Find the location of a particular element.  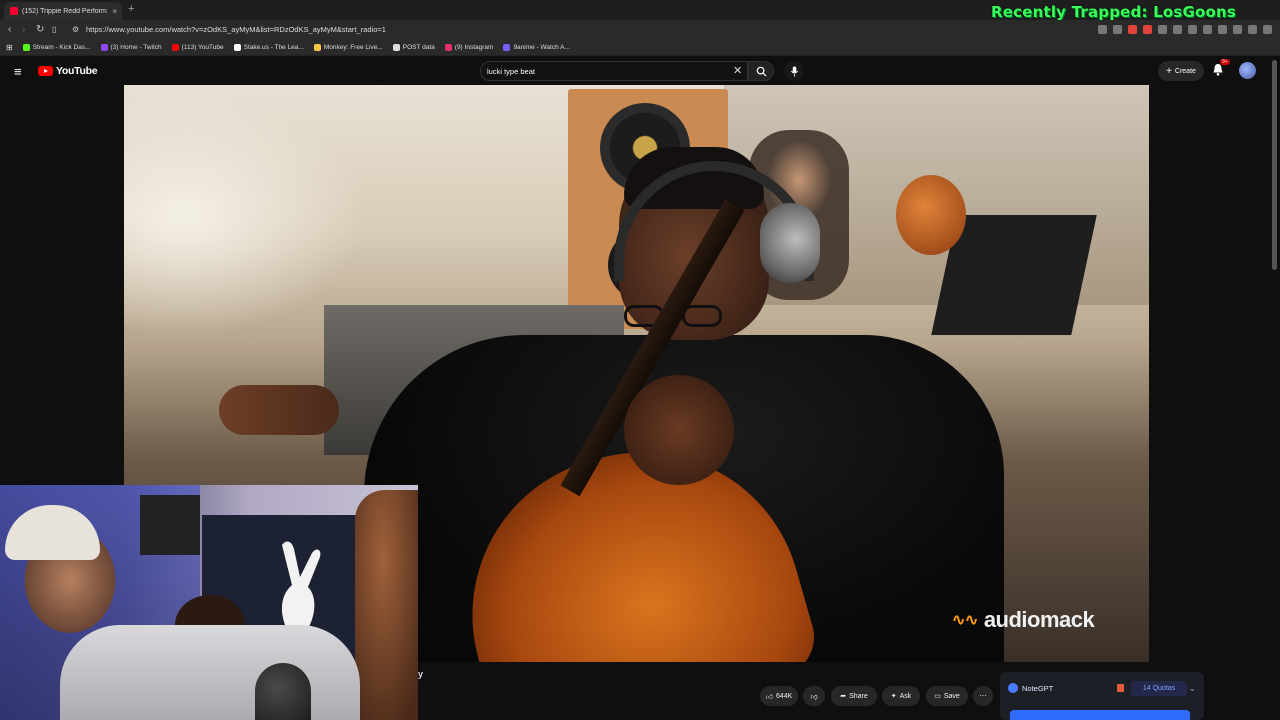

ask-button: ✦ Ask is located at coordinates (901, 696).